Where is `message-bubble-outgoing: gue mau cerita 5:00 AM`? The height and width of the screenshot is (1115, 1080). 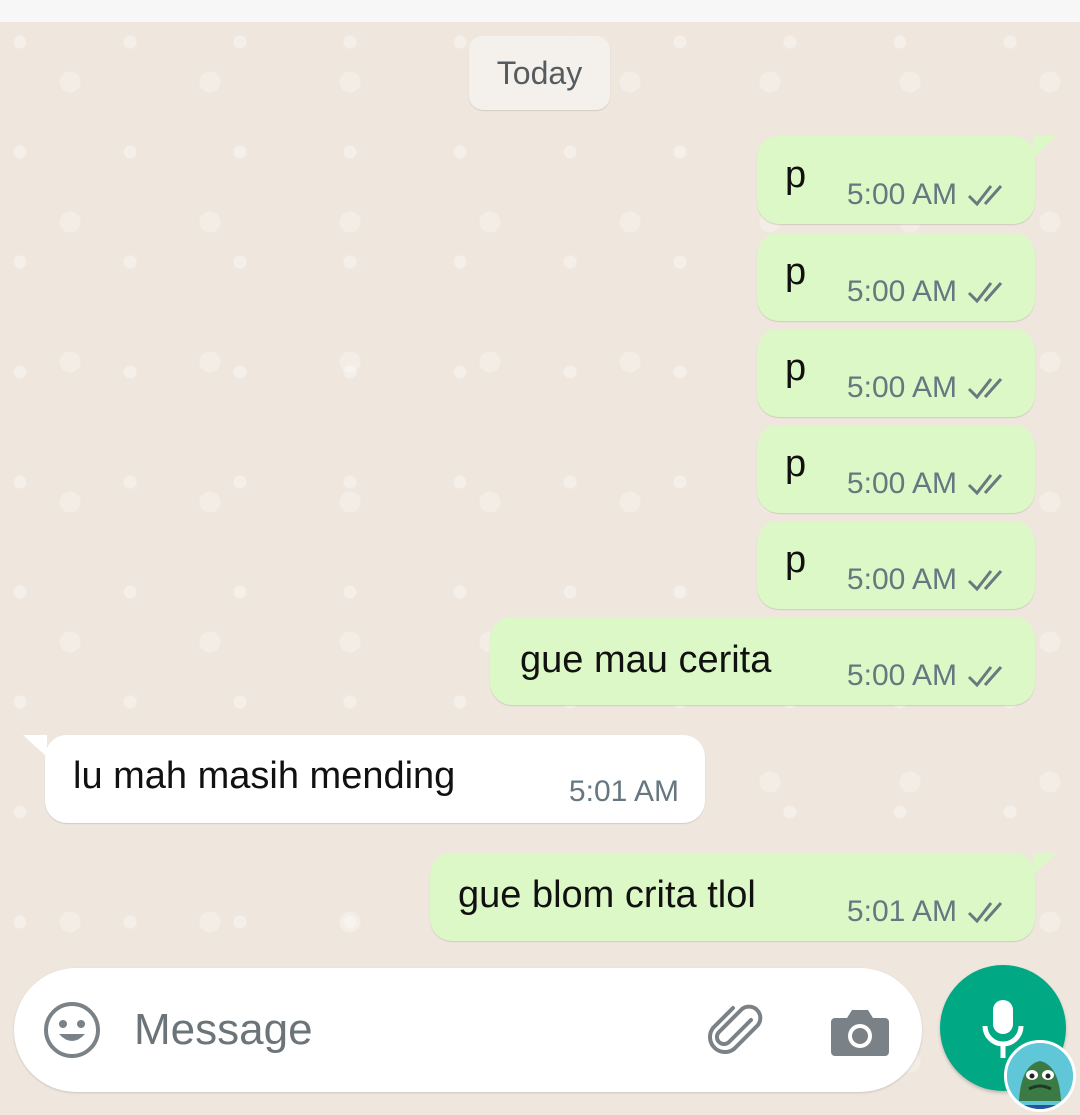
message-bubble-outgoing: gue mau cerita 5:00 AM is located at coordinates (762, 661).